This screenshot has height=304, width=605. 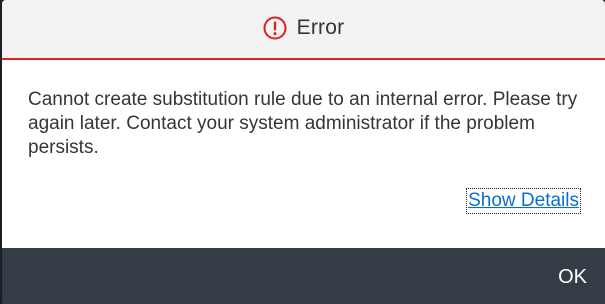 I want to click on dialog-title: Error, so click(x=320, y=27).